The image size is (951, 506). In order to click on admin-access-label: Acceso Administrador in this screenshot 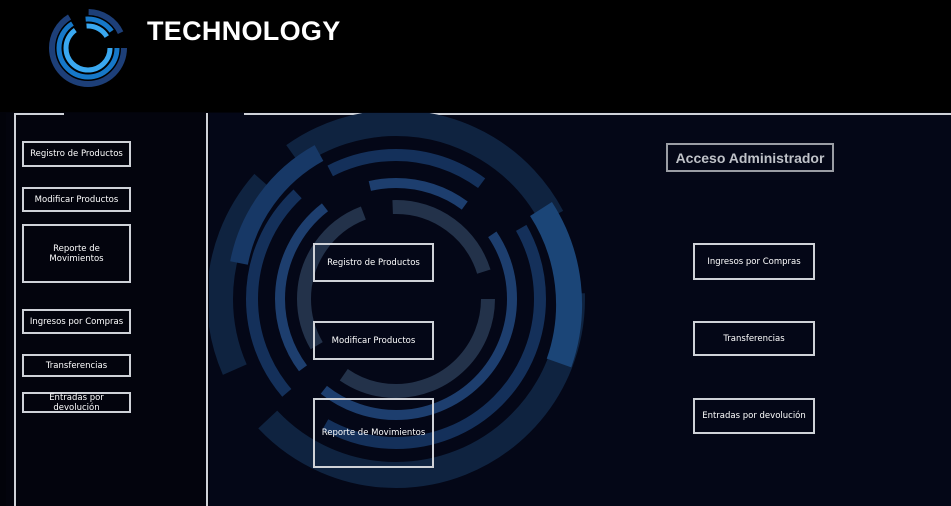, I will do `click(750, 157)`.